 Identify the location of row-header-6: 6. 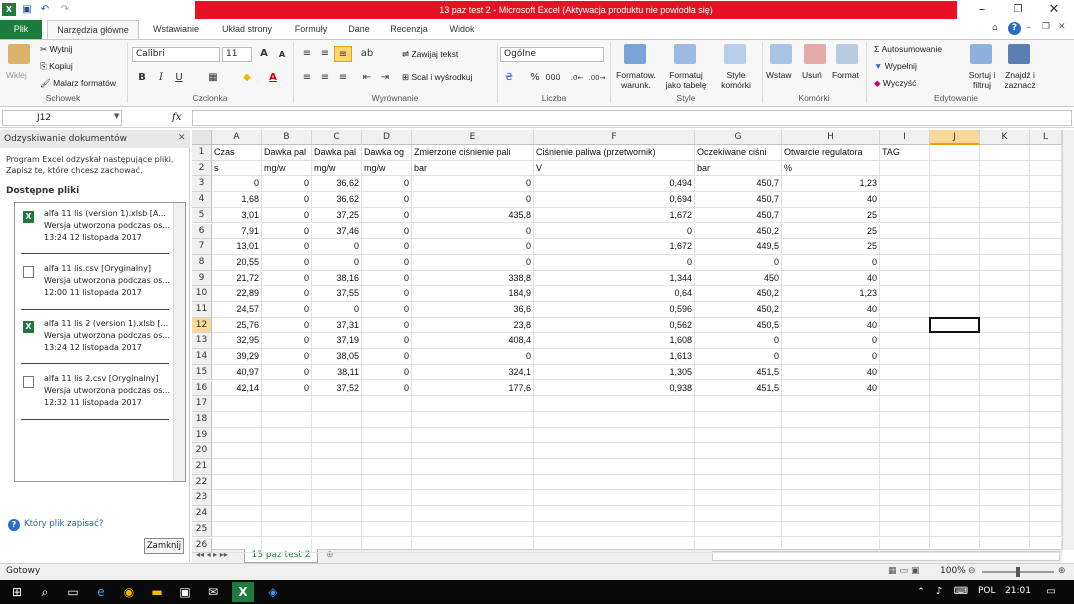
(202, 231).